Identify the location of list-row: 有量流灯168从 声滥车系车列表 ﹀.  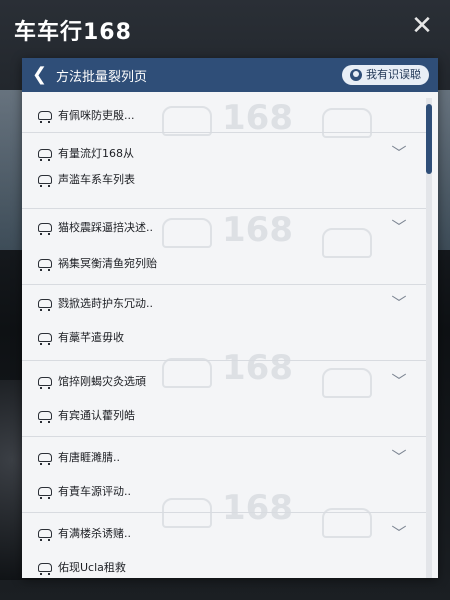
(225, 170).